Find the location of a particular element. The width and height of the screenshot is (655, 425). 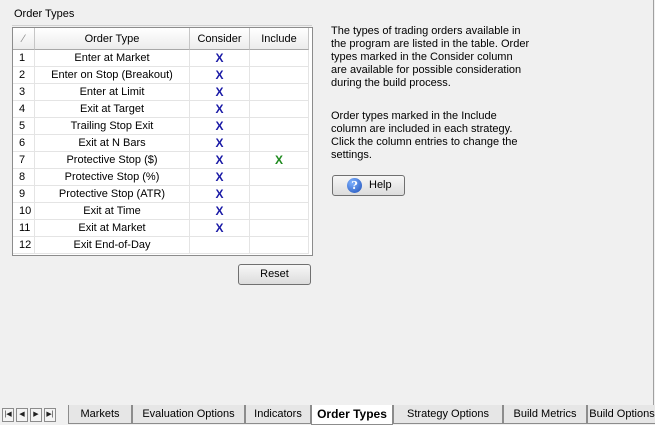

tab-build-options: Build Options is located at coordinates (621, 414).